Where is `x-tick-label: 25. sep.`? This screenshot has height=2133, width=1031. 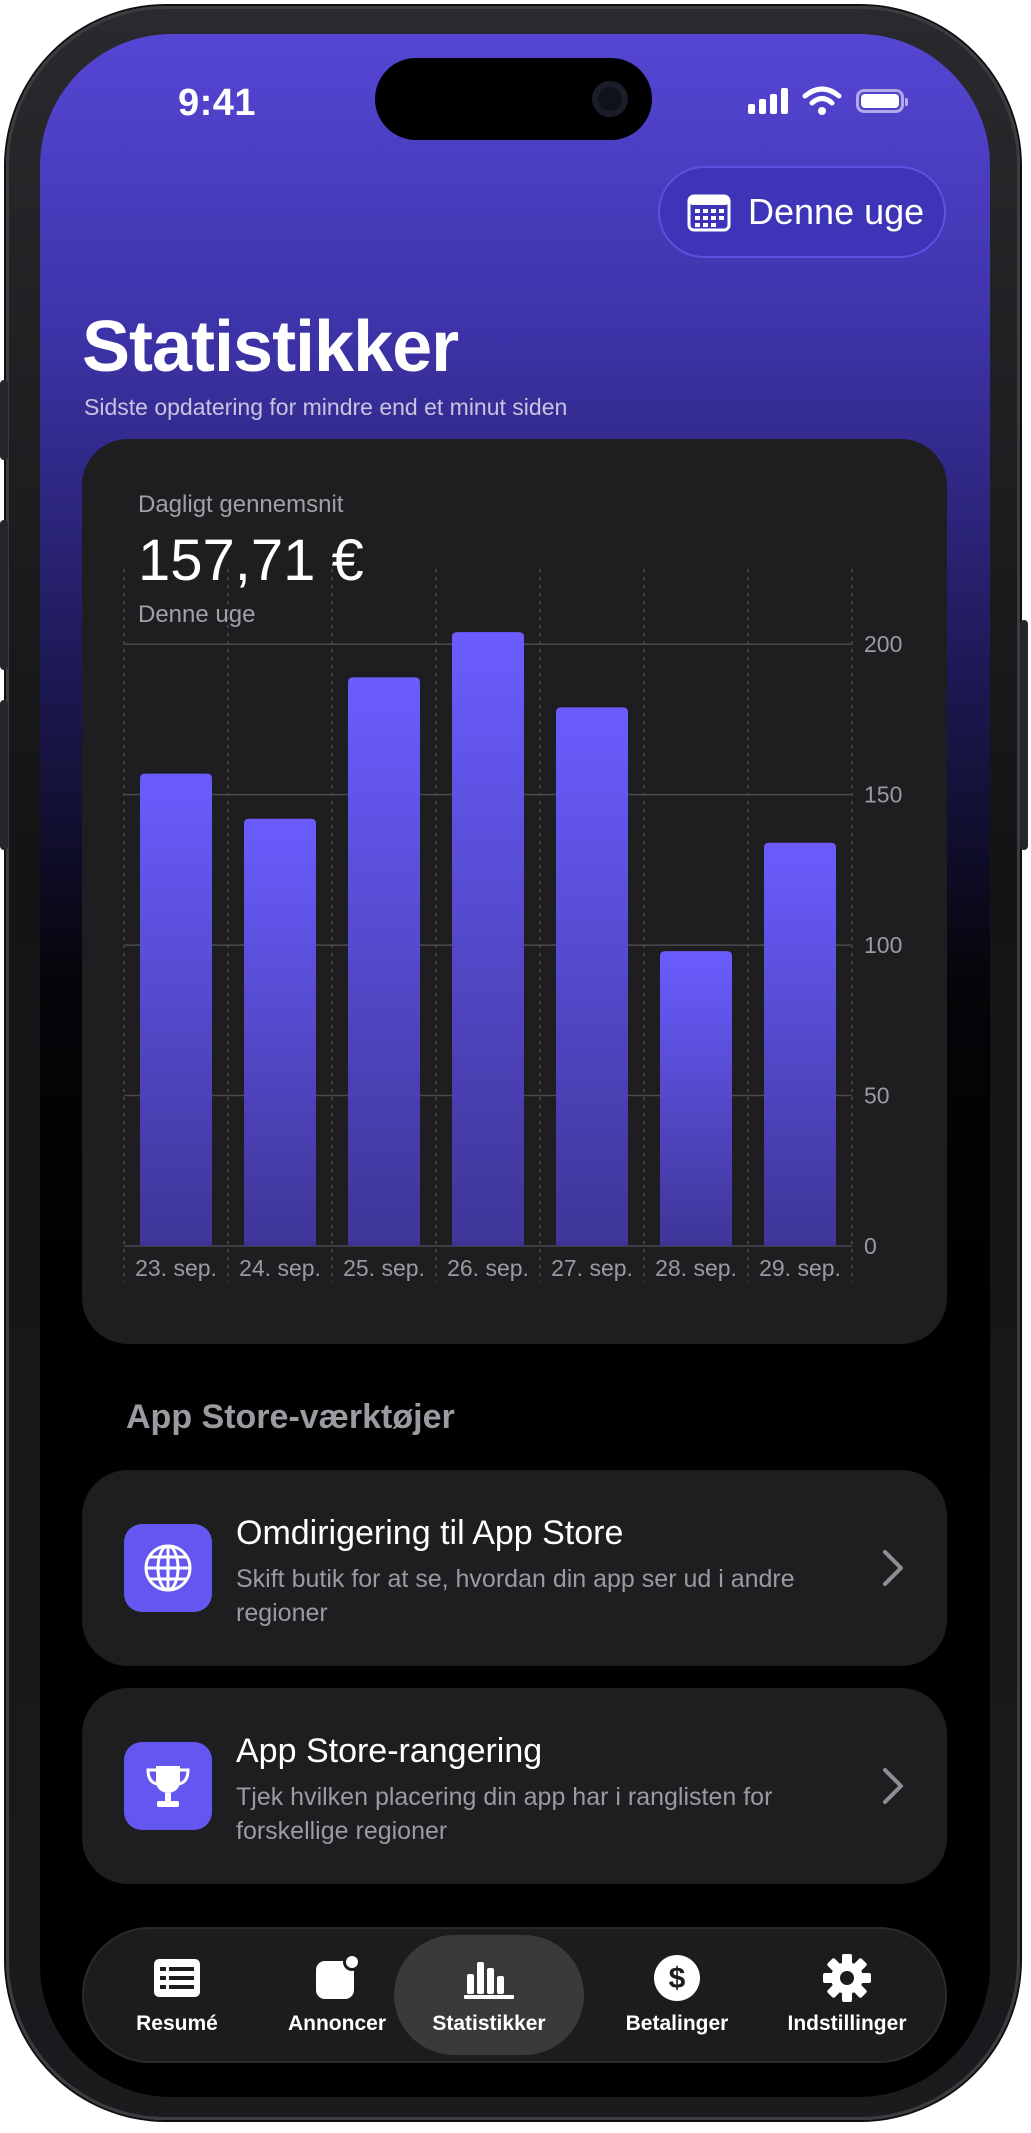 x-tick-label: 25. sep. is located at coordinates (384, 1268).